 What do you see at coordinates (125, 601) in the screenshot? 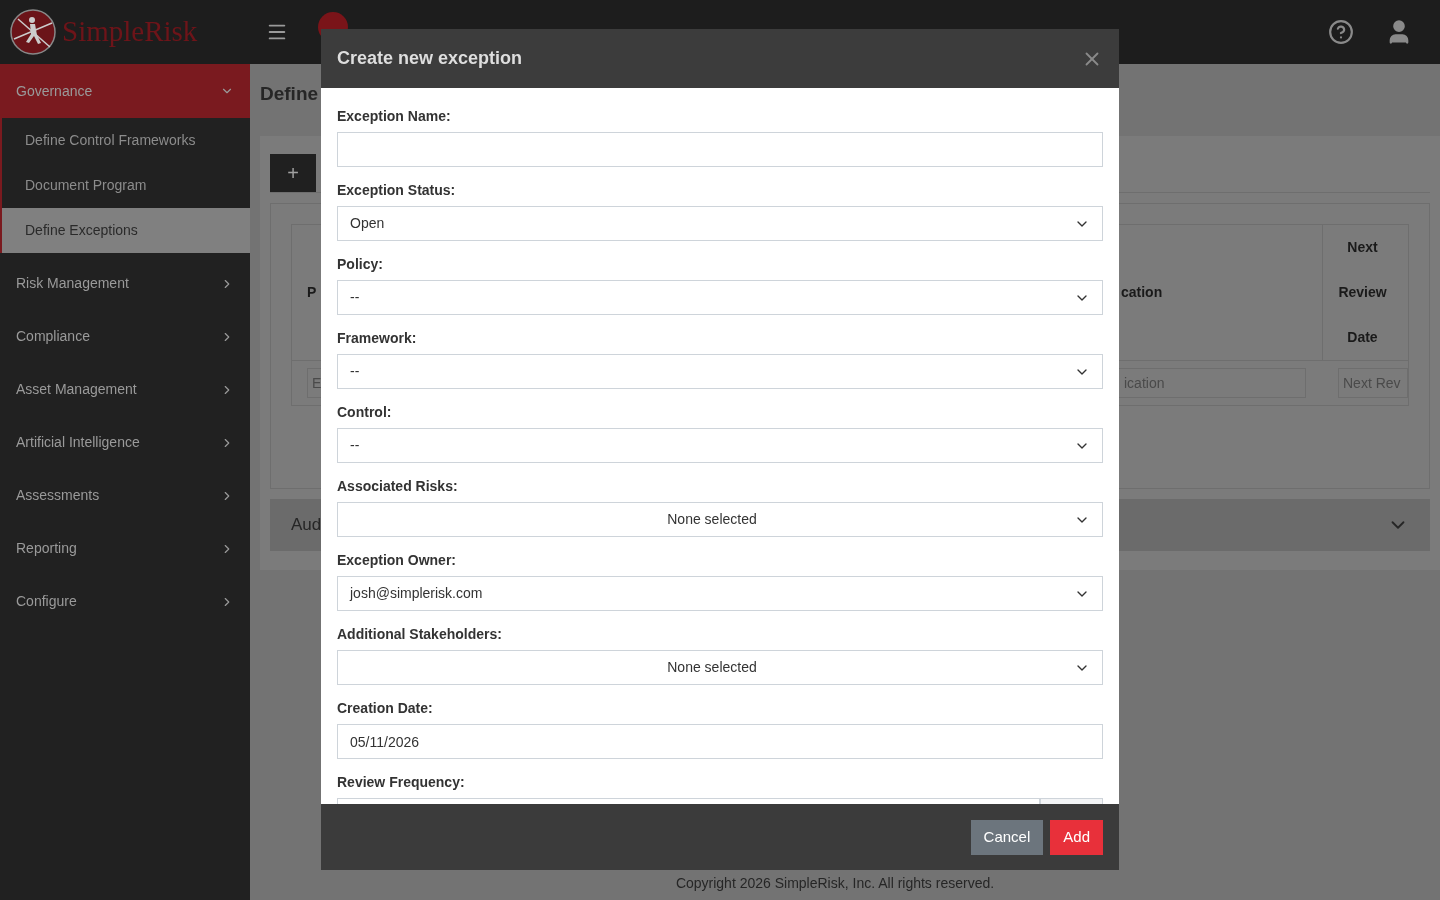
I see `sidebar-item: Configure` at bounding box center [125, 601].